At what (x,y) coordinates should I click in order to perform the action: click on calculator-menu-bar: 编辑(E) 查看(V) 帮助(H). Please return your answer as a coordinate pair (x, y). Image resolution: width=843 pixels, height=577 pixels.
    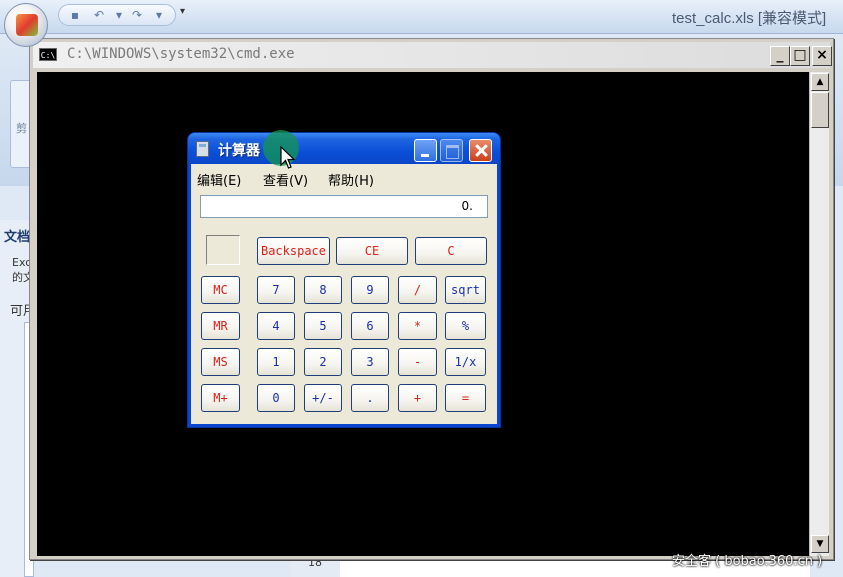
    Looking at the image, I should click on (344, 177).